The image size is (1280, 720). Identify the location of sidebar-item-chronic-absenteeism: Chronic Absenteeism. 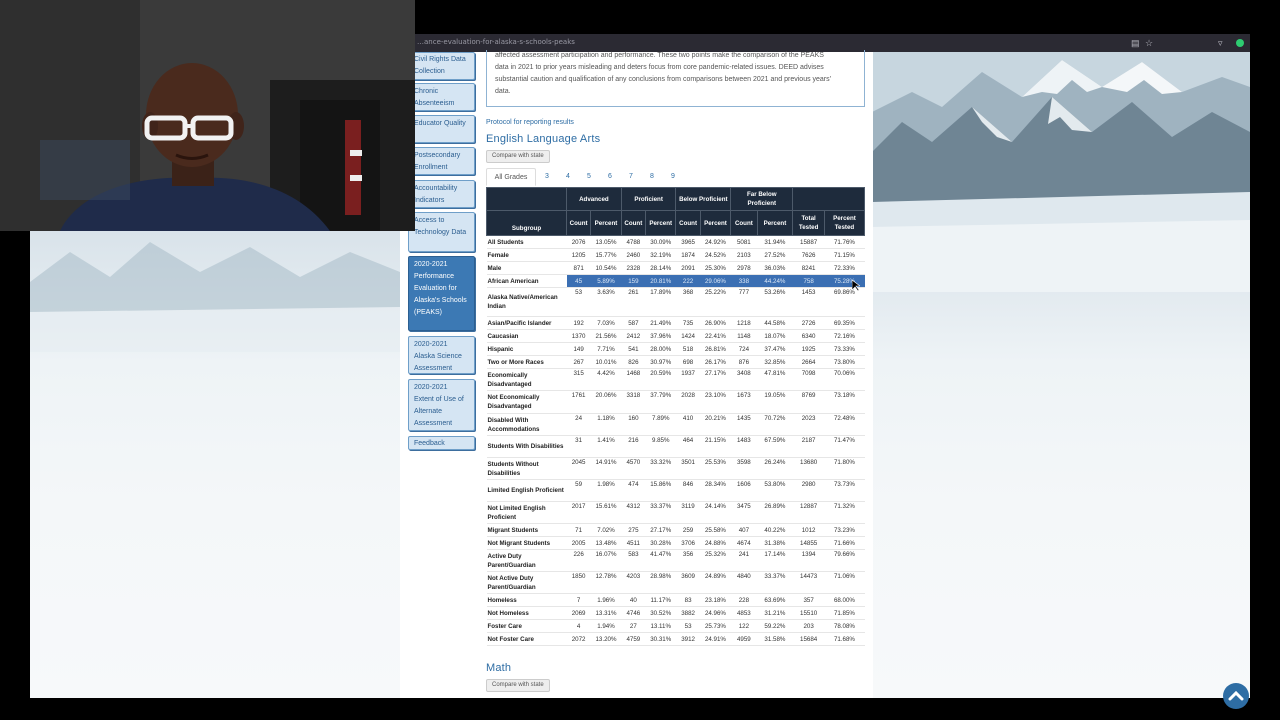
(441, 97).